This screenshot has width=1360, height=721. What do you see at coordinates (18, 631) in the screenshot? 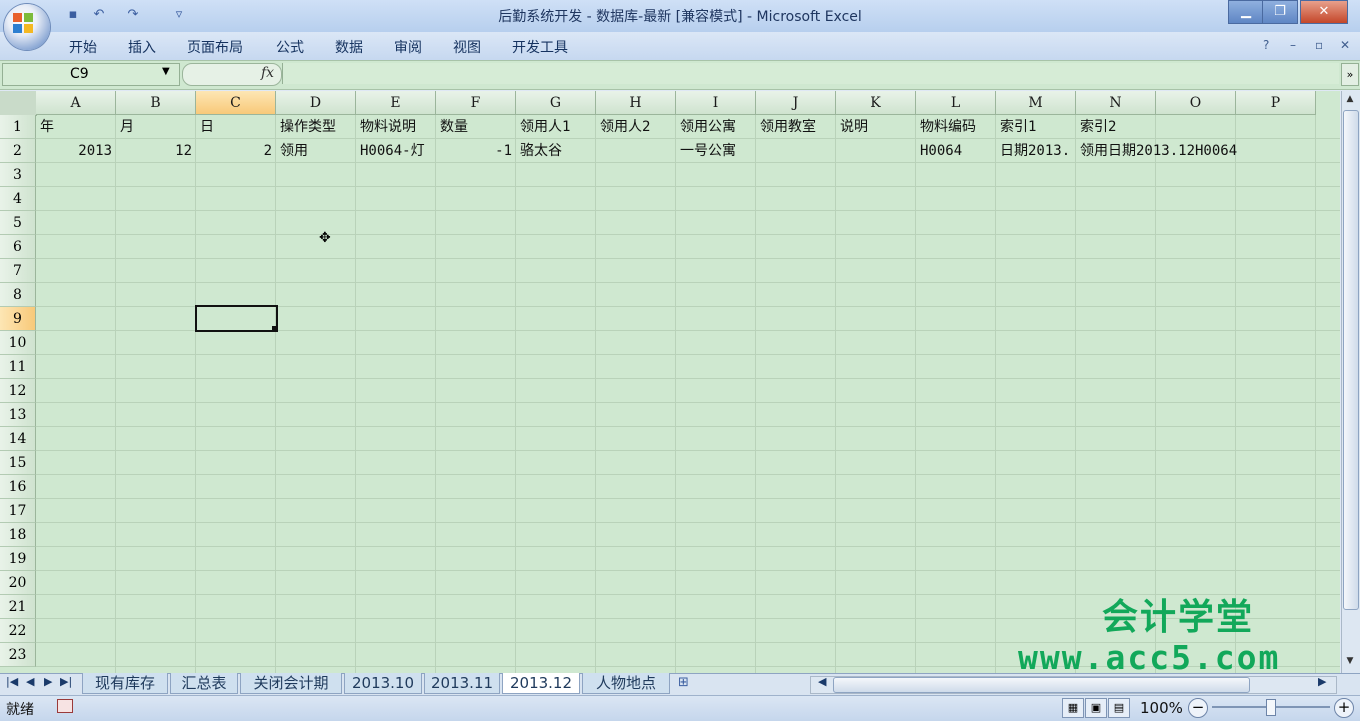
I see `row-header-22: 22` at bounding box center [18, 631].